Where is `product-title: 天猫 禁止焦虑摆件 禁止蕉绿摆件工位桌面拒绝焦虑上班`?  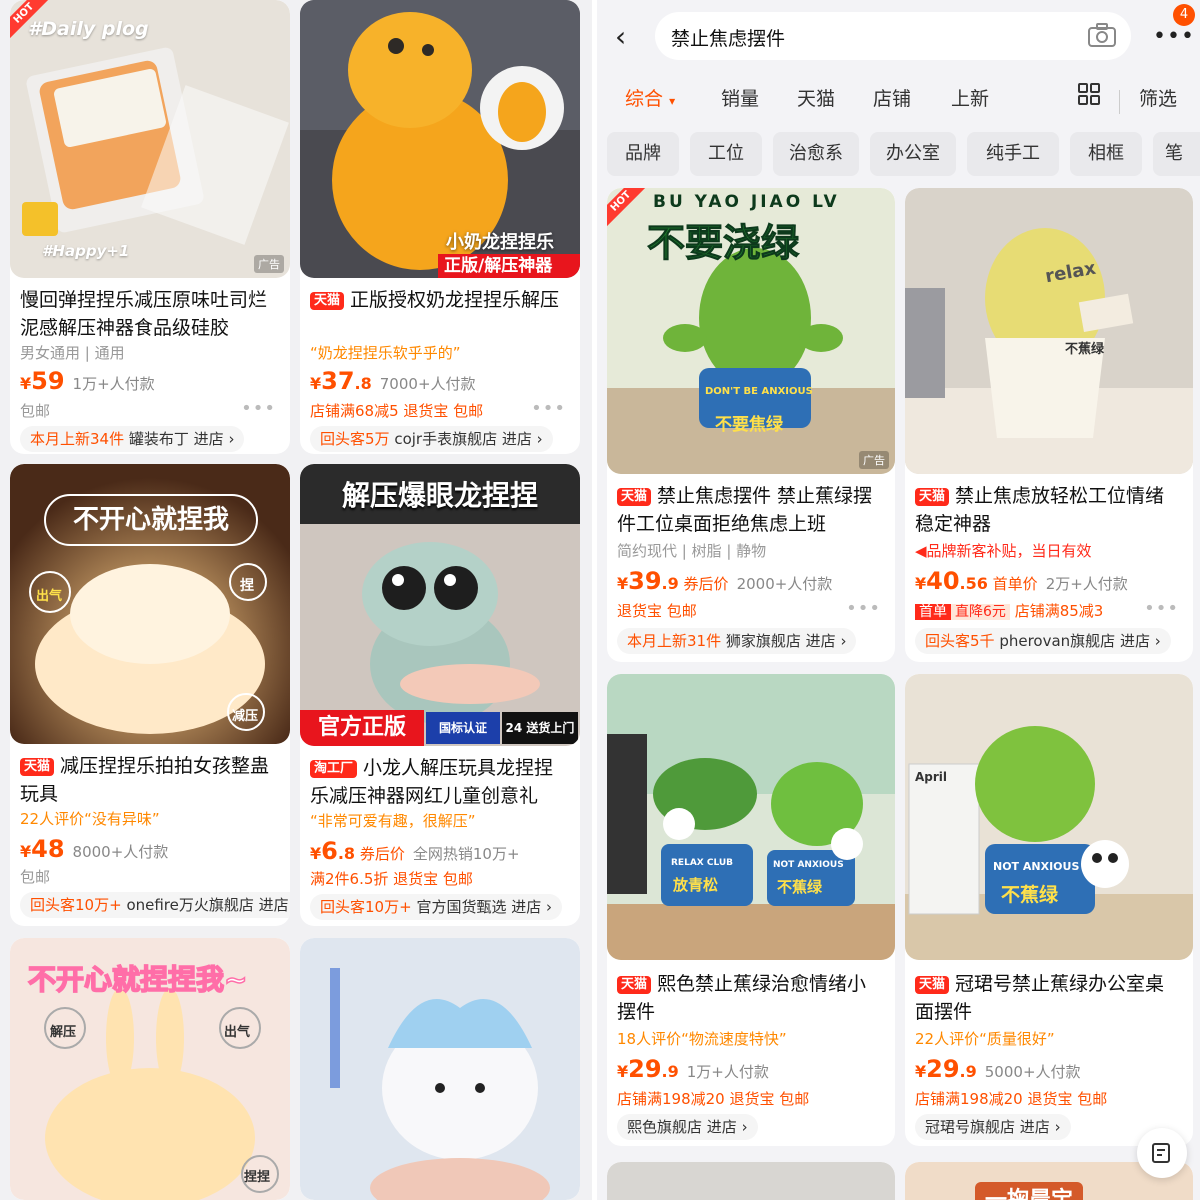
product-title: 天猫 禁止焦虑摆件 禁止蕉绿摆件工位桌面拒绝焦虑上班 is located at coordinates (751, 510).